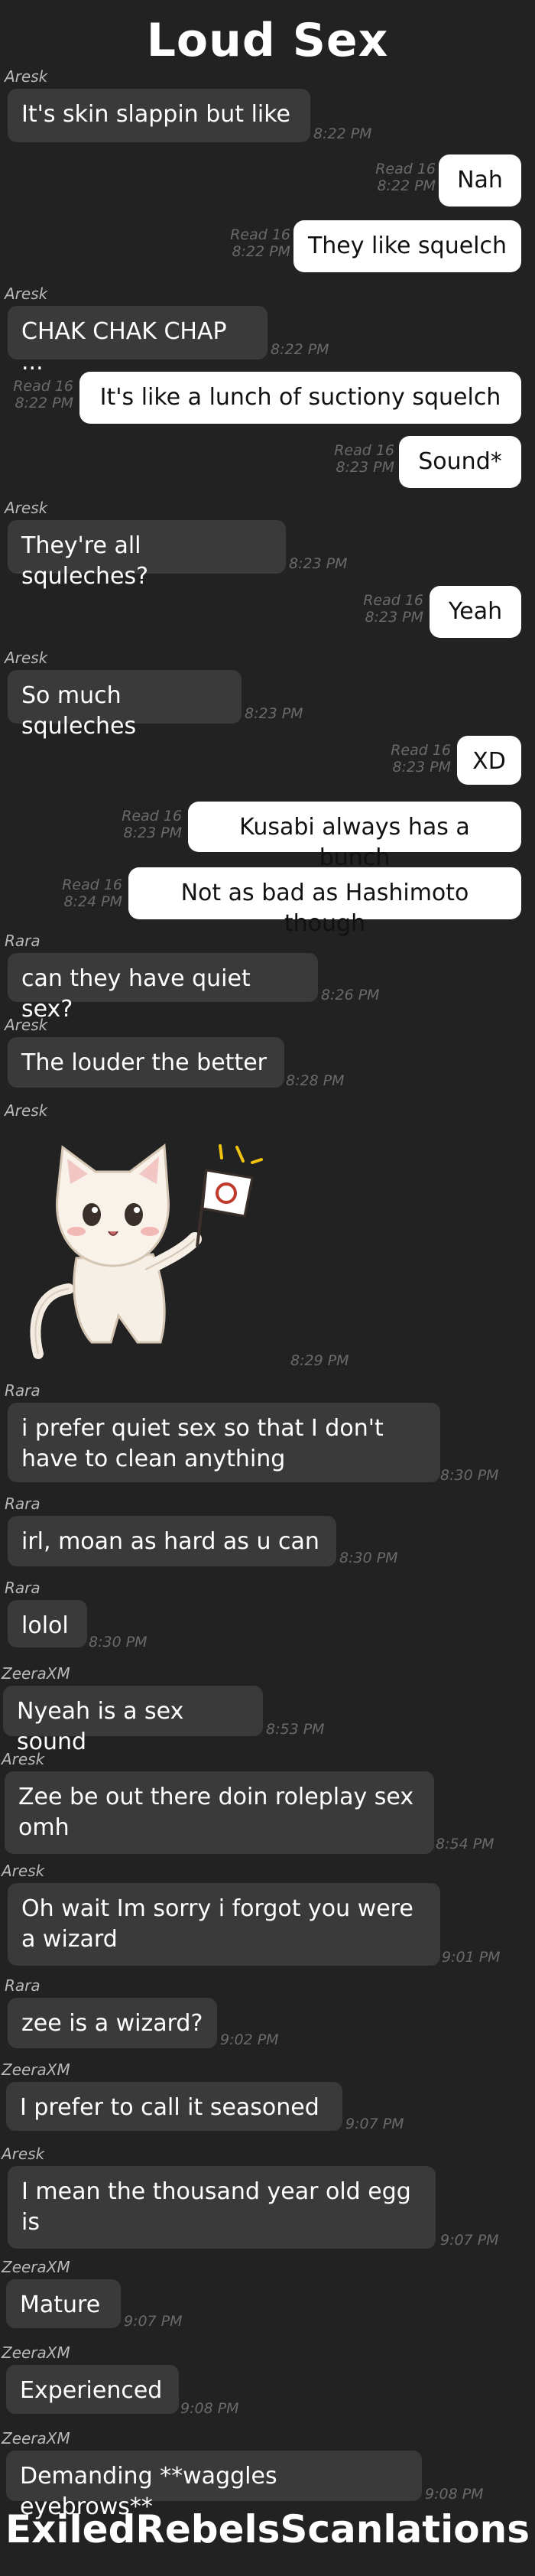  Describe the element at coordinates (47, 1623) in the screenshot. I see `message-bubble: lolol` at that location.